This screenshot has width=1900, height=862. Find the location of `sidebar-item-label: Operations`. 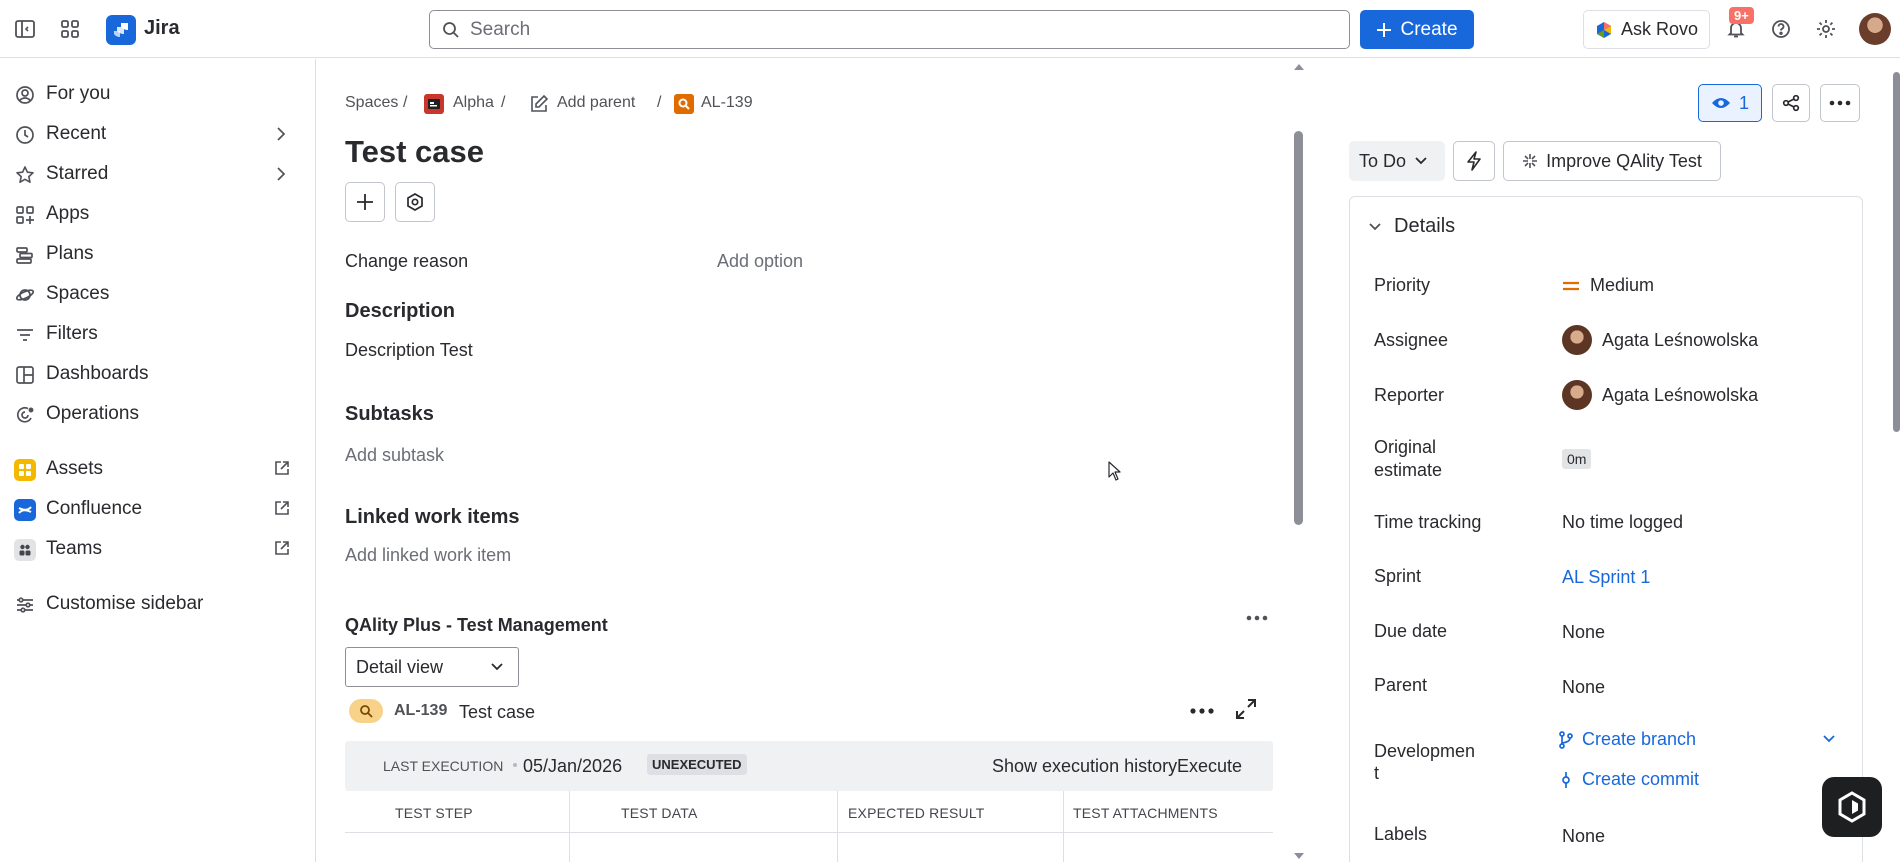

sidebar-item-label: Operations is located at coordinates (92, 413).